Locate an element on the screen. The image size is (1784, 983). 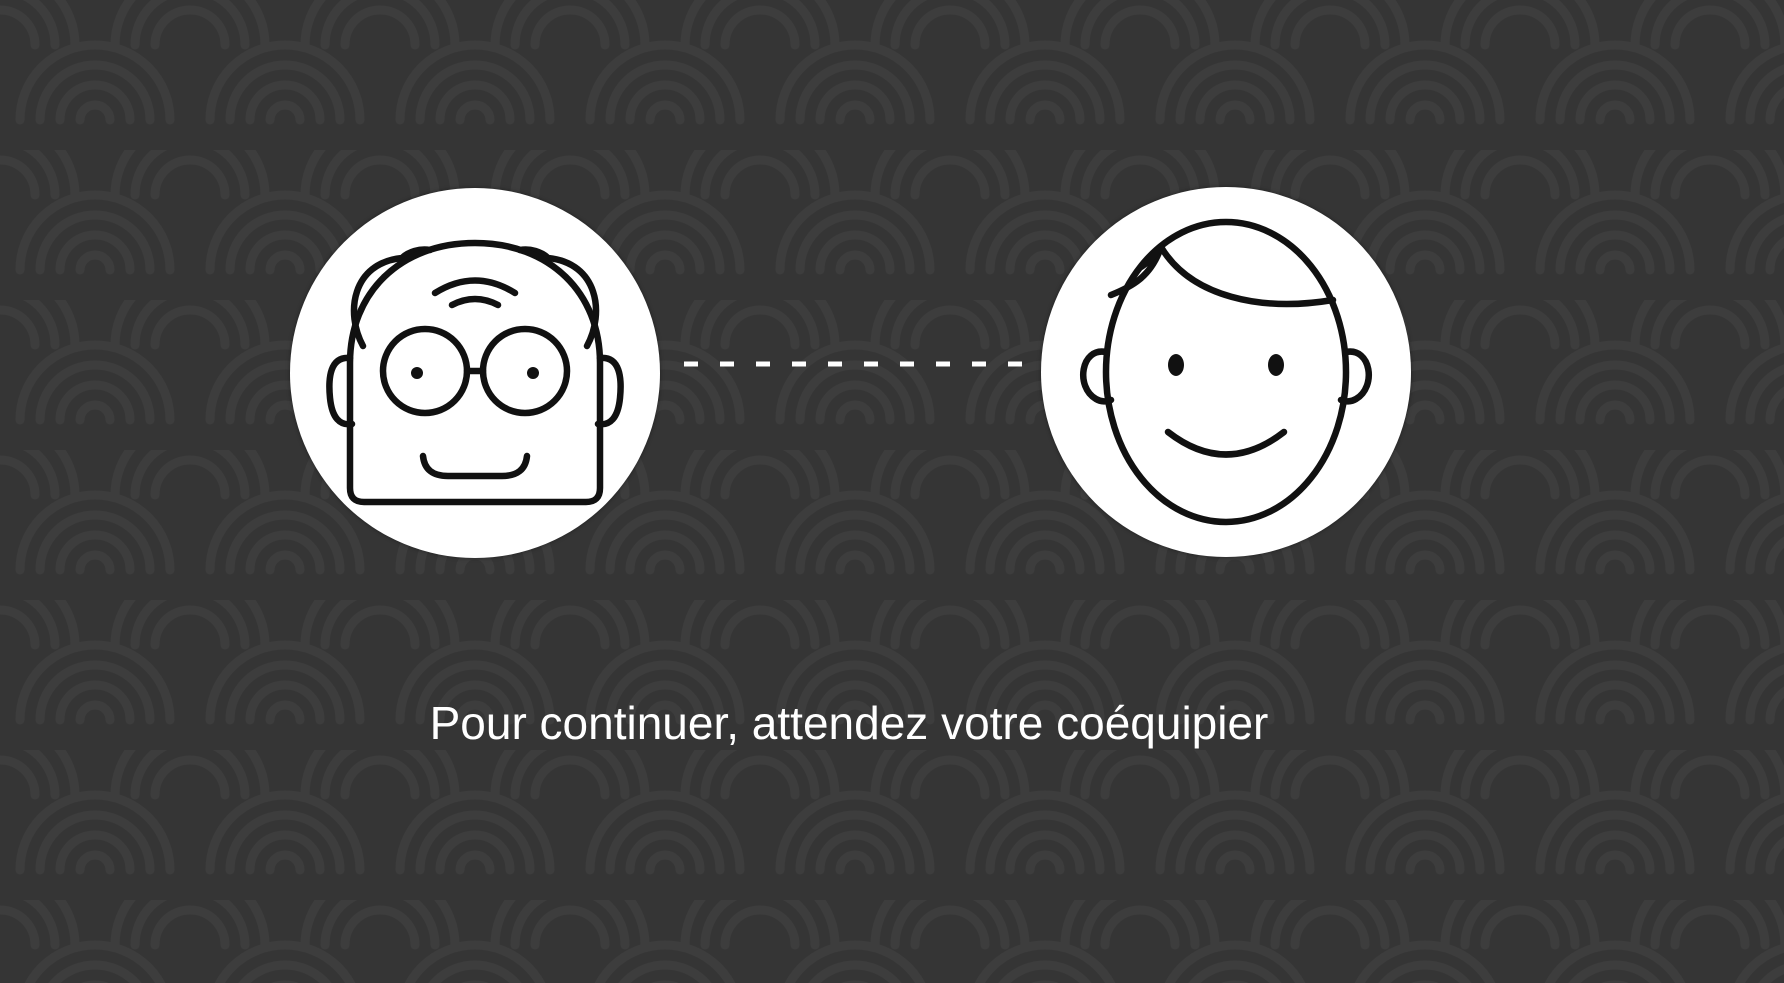
teammate-avatar is located at coordinates (1226, 372).